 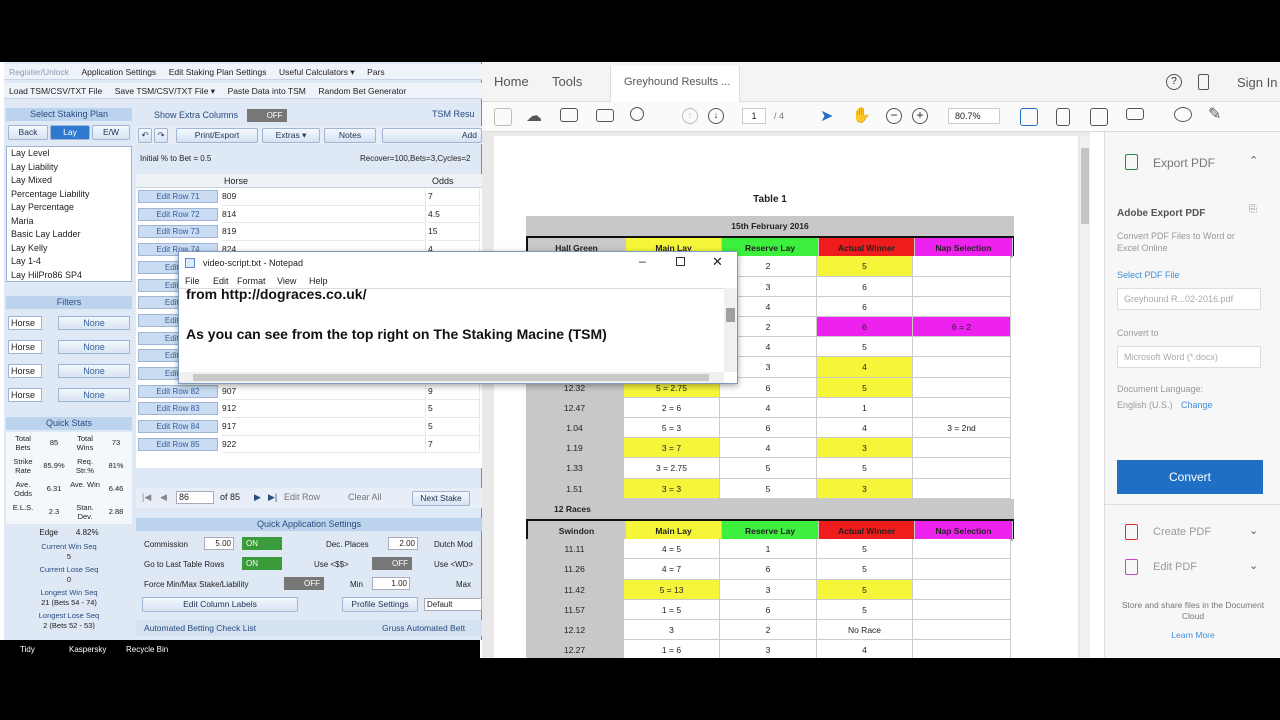 What do you see at coordinates (534, 116) in the screenshot?
I see `upload-icon: ☁` at bounding box center [534, 116].